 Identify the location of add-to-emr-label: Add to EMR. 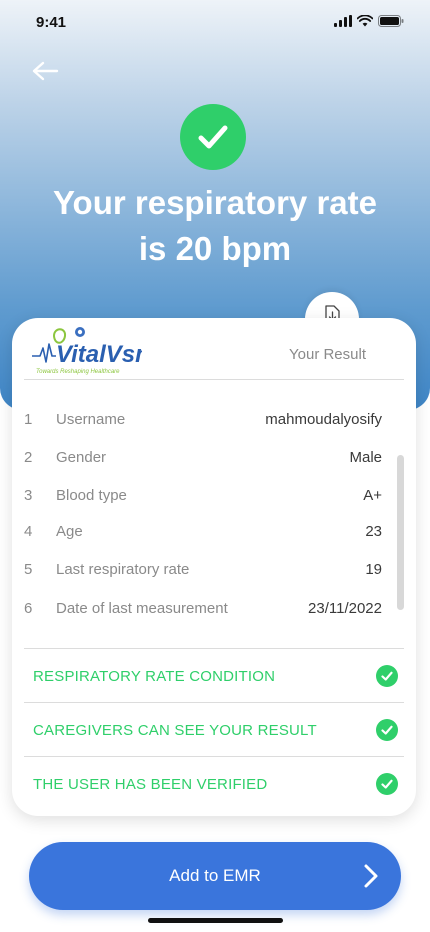
(215, 875).